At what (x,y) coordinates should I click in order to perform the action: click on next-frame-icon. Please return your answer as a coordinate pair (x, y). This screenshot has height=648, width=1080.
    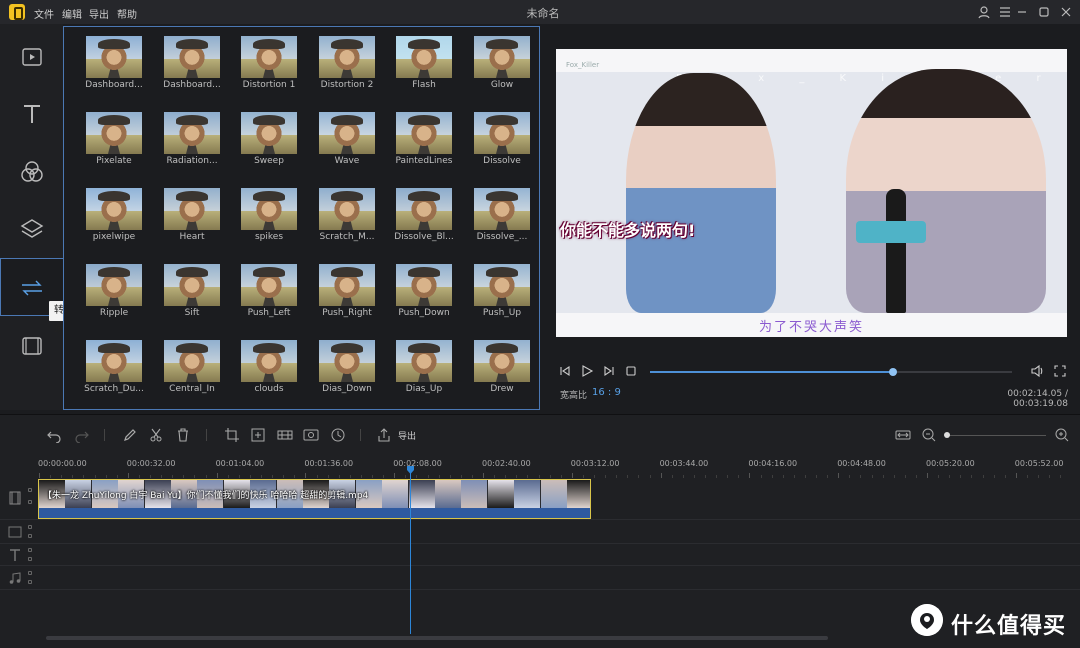
    Looking at the image, I should click on (609, 371).